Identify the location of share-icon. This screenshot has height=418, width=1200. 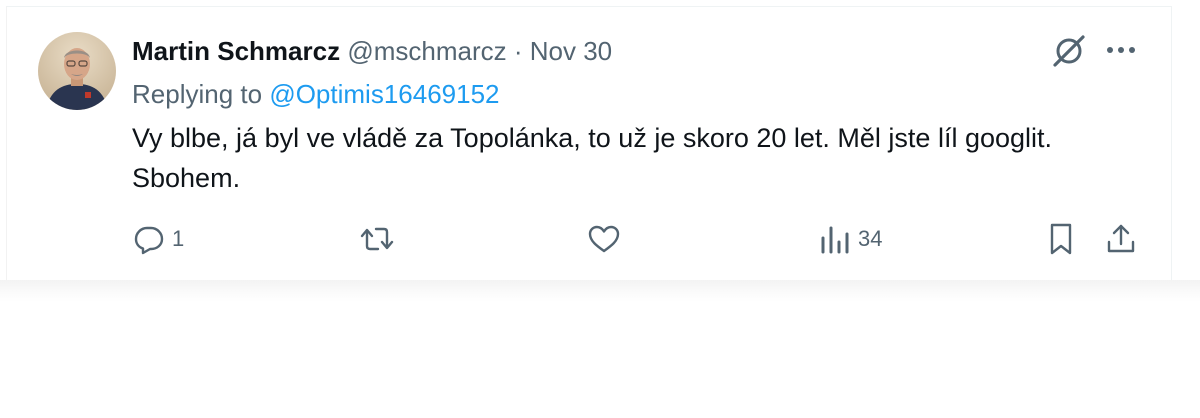
(1121, 239).